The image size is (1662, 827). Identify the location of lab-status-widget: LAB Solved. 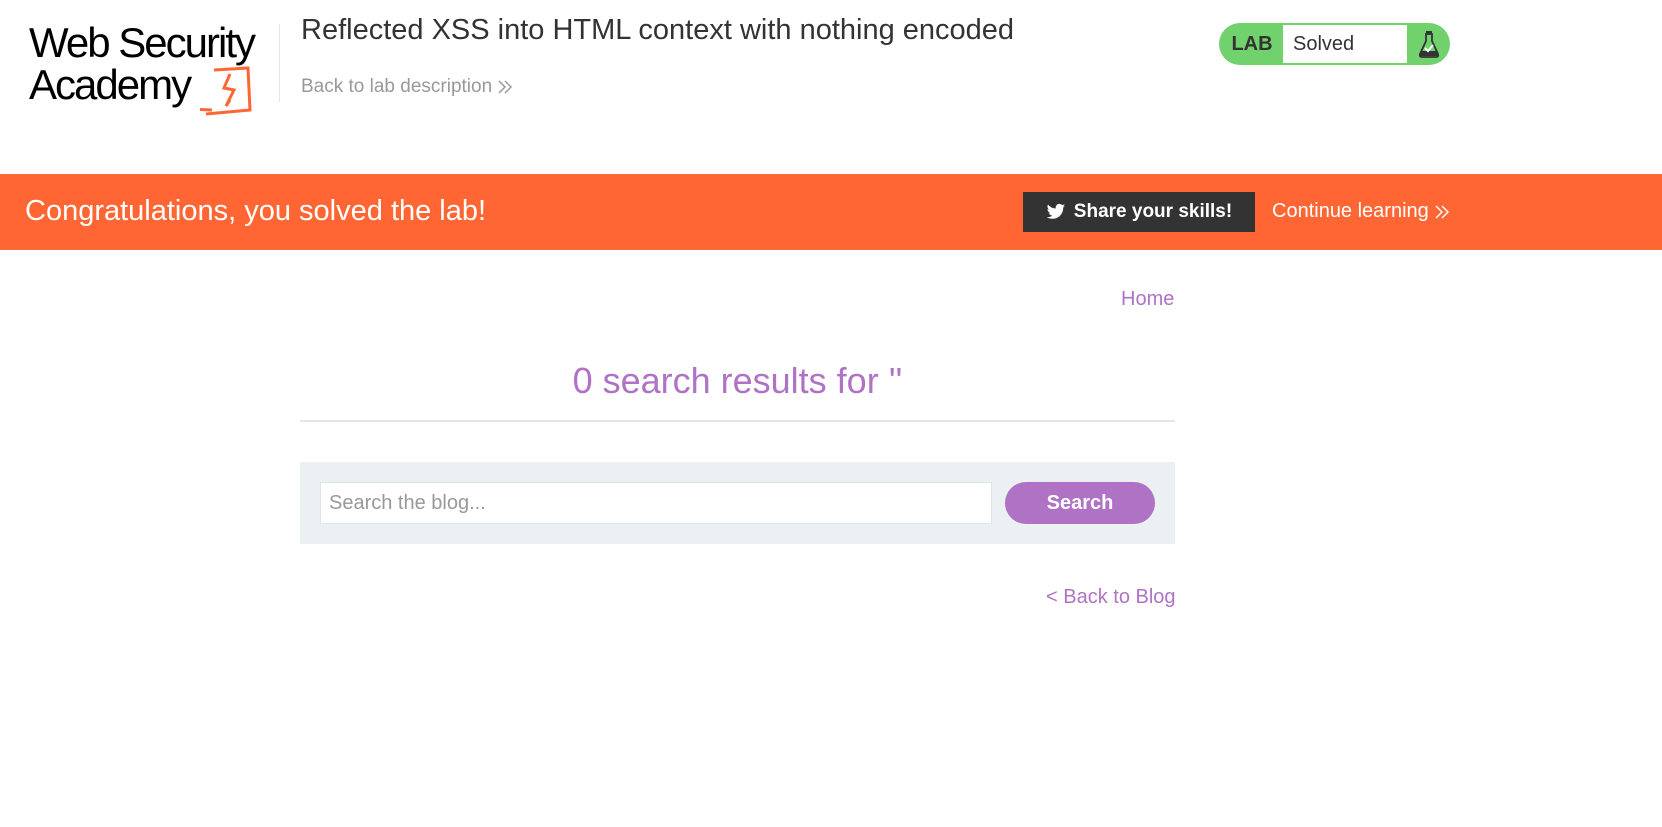
(1334, 44).